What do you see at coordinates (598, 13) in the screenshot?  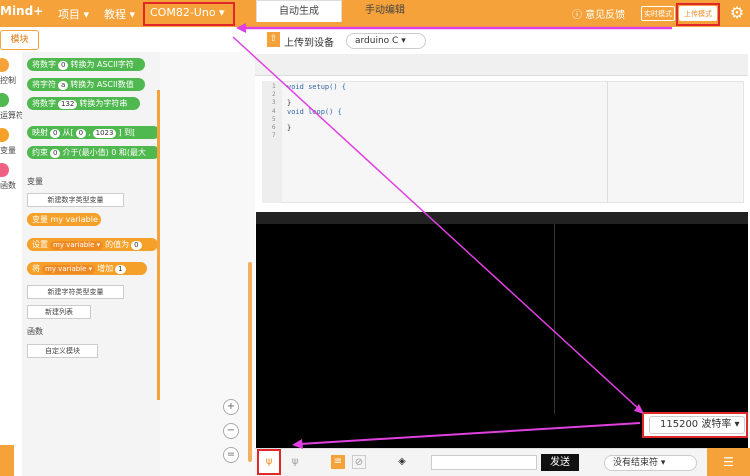 I see `feedback-link: ⓘ 意见反馈` at bounding box center [598, 13].